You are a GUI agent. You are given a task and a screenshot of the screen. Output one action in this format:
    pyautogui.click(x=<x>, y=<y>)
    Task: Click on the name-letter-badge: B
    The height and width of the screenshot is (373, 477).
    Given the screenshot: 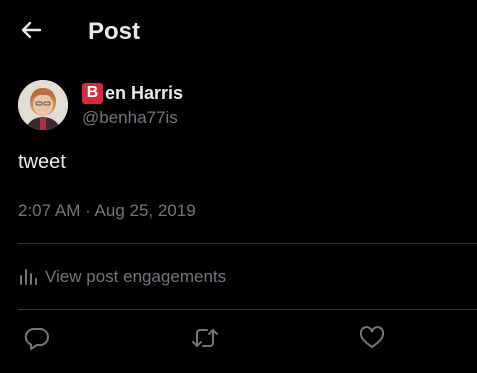 What is the action you would take?
    pyautogui.click(x=92, y=93)
    